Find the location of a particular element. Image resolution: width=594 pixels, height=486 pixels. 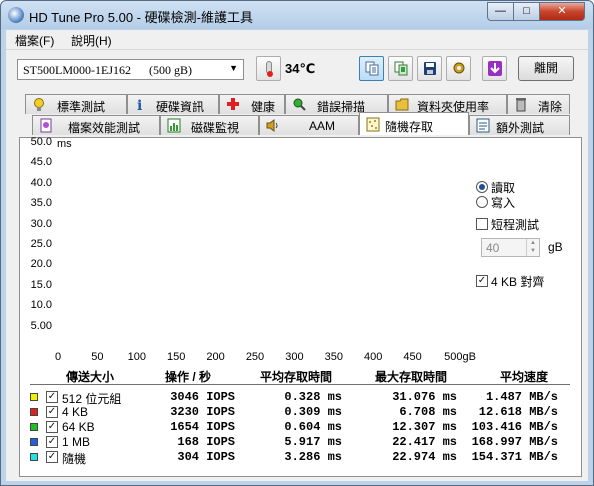

transfer-size-name: 64 KB is located at coordinates (78, 427).